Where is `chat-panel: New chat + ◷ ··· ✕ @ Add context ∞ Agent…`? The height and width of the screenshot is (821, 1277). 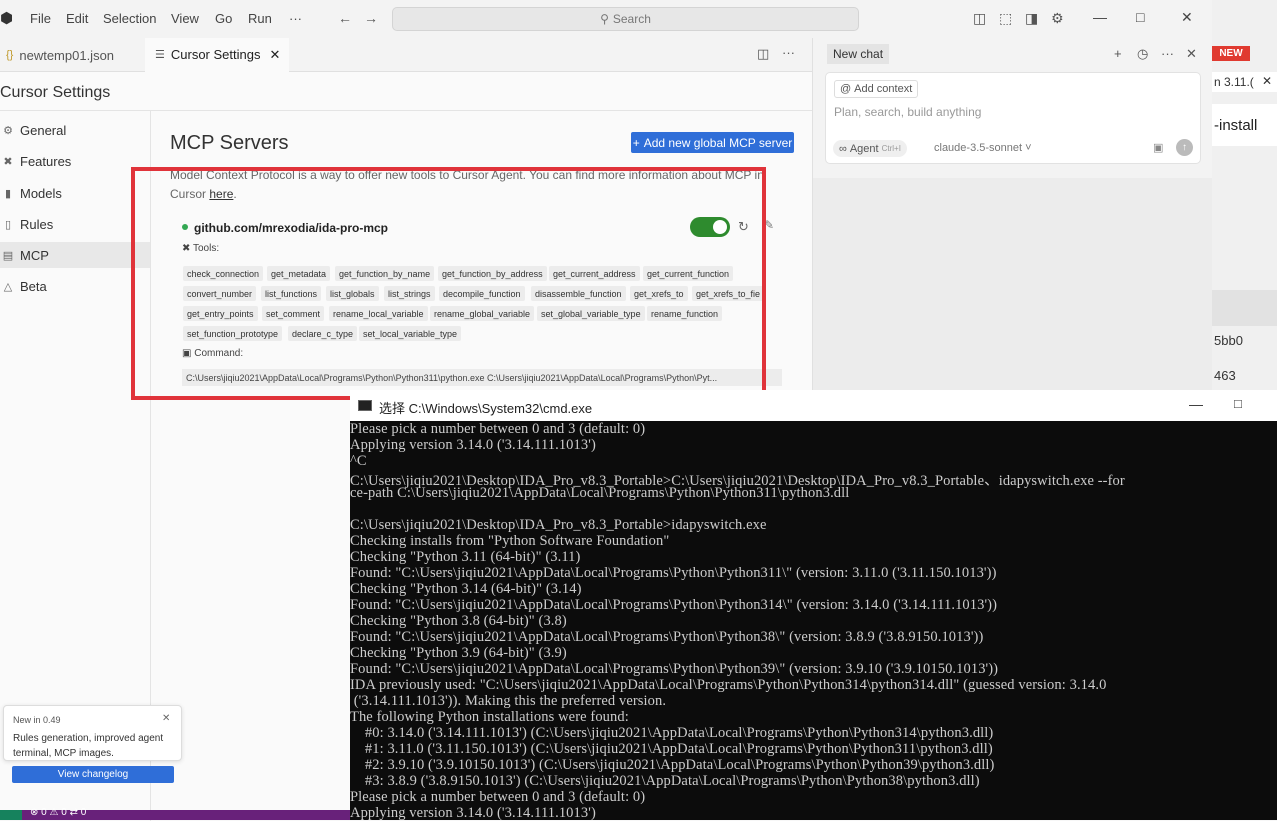 chat-panel: New chat + ◷ ··· ✕ @ Add context ∞ Agent… is located at coordinates (1012, 214).